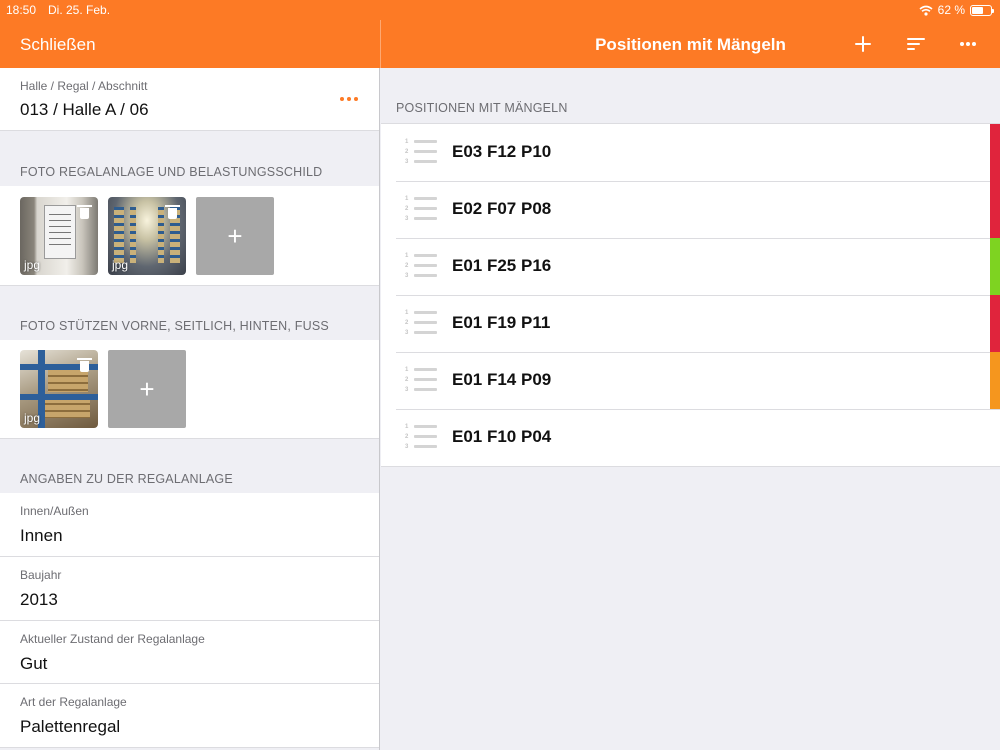  What do you see at coordinates (60, 232) in the screenshot?
I see `document-sheet` at bounding box center [60, 232].